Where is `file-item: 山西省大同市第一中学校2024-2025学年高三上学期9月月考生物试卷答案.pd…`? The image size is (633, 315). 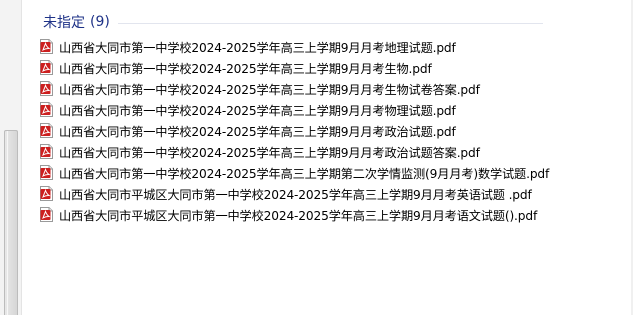 file-item: 山西省大同市第一中学校2024-2025学年高三上学期9月月考生物试卷答案.pd… is located at coordinates (293, 88).